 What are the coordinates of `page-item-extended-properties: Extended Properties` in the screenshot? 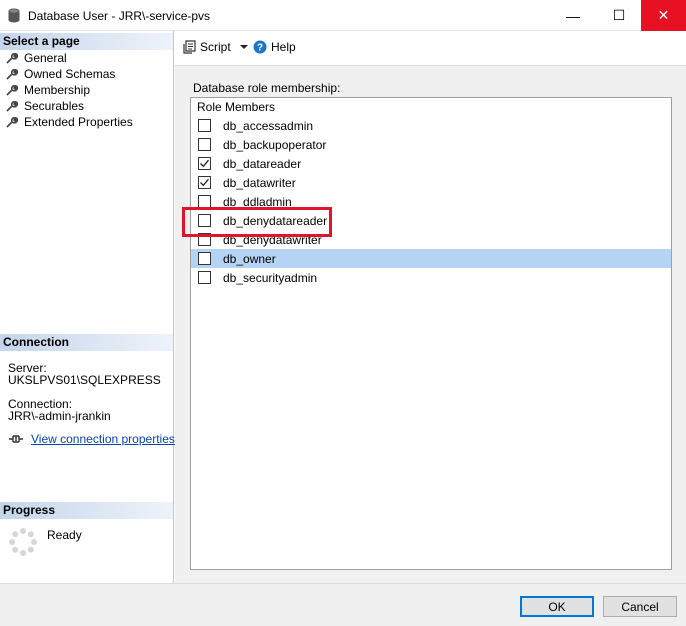 It's located at (69, 122).